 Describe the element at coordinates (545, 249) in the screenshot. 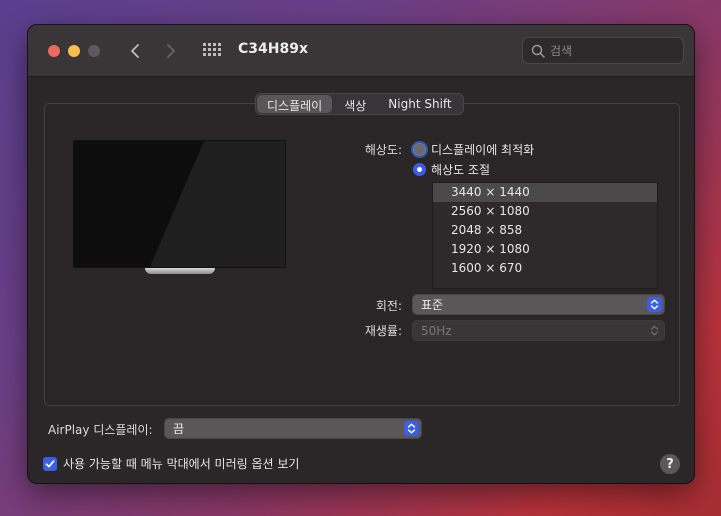

I see `resolution-item: 1920 × 1080` at that location.